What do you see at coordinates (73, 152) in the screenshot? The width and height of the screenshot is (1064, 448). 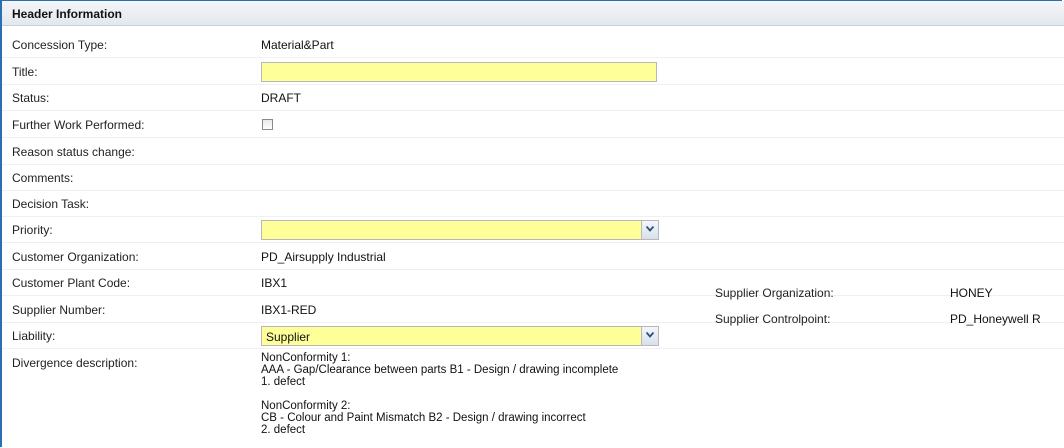 I see `reason-status-change-label: Reason status change:` at bounding box center [73, 152].